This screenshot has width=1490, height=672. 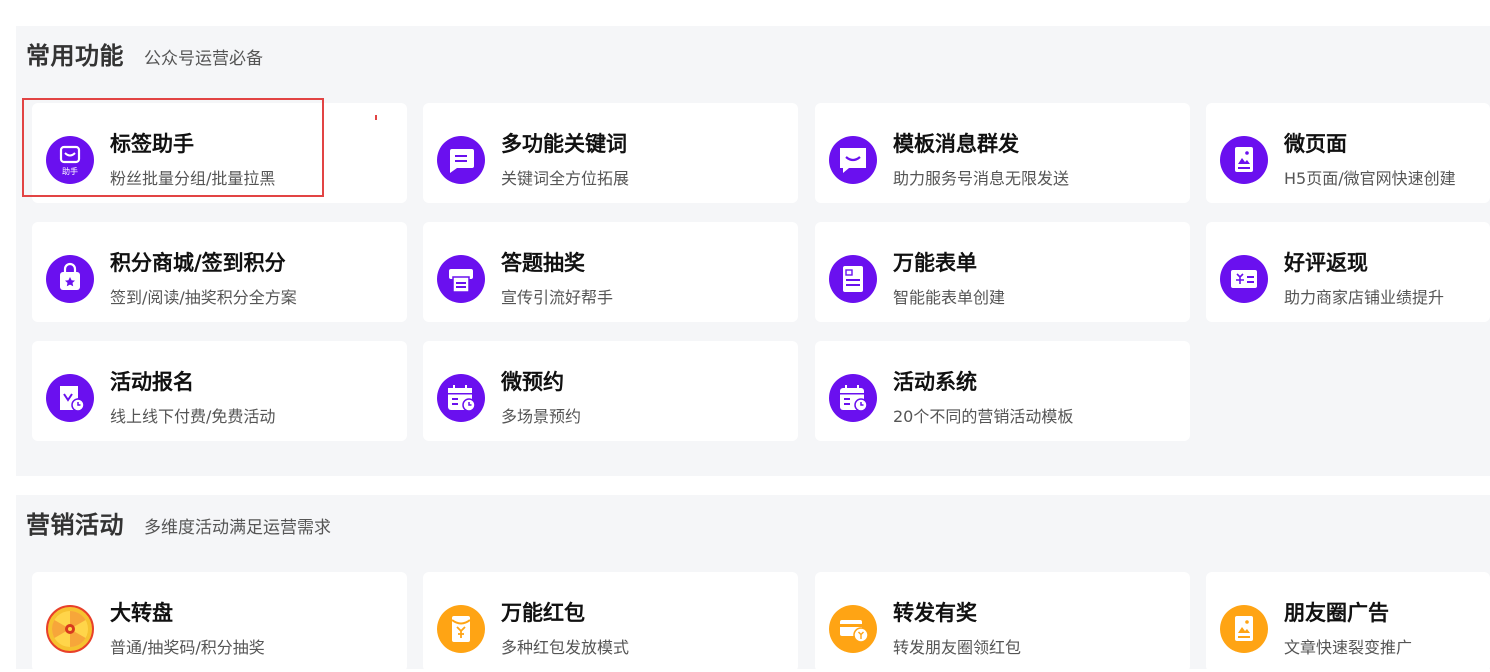 I want to click on section-subtitle: 公众号运营必备, so click(x=203, y=59).